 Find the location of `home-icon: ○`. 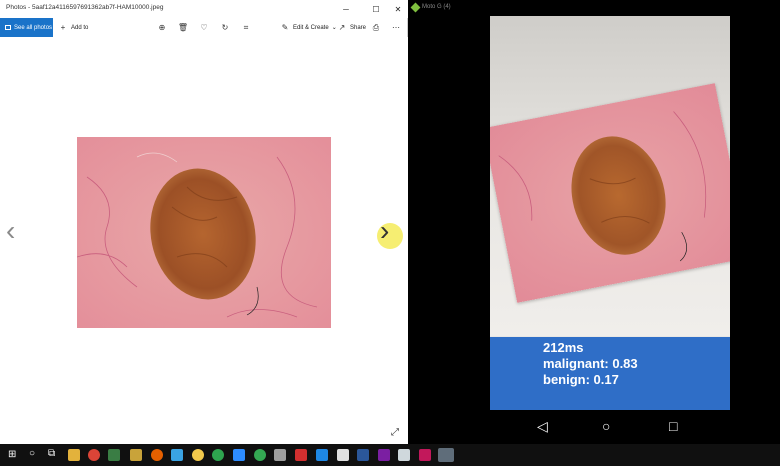

home-icon: ○ is located at coordinates (606, 426).